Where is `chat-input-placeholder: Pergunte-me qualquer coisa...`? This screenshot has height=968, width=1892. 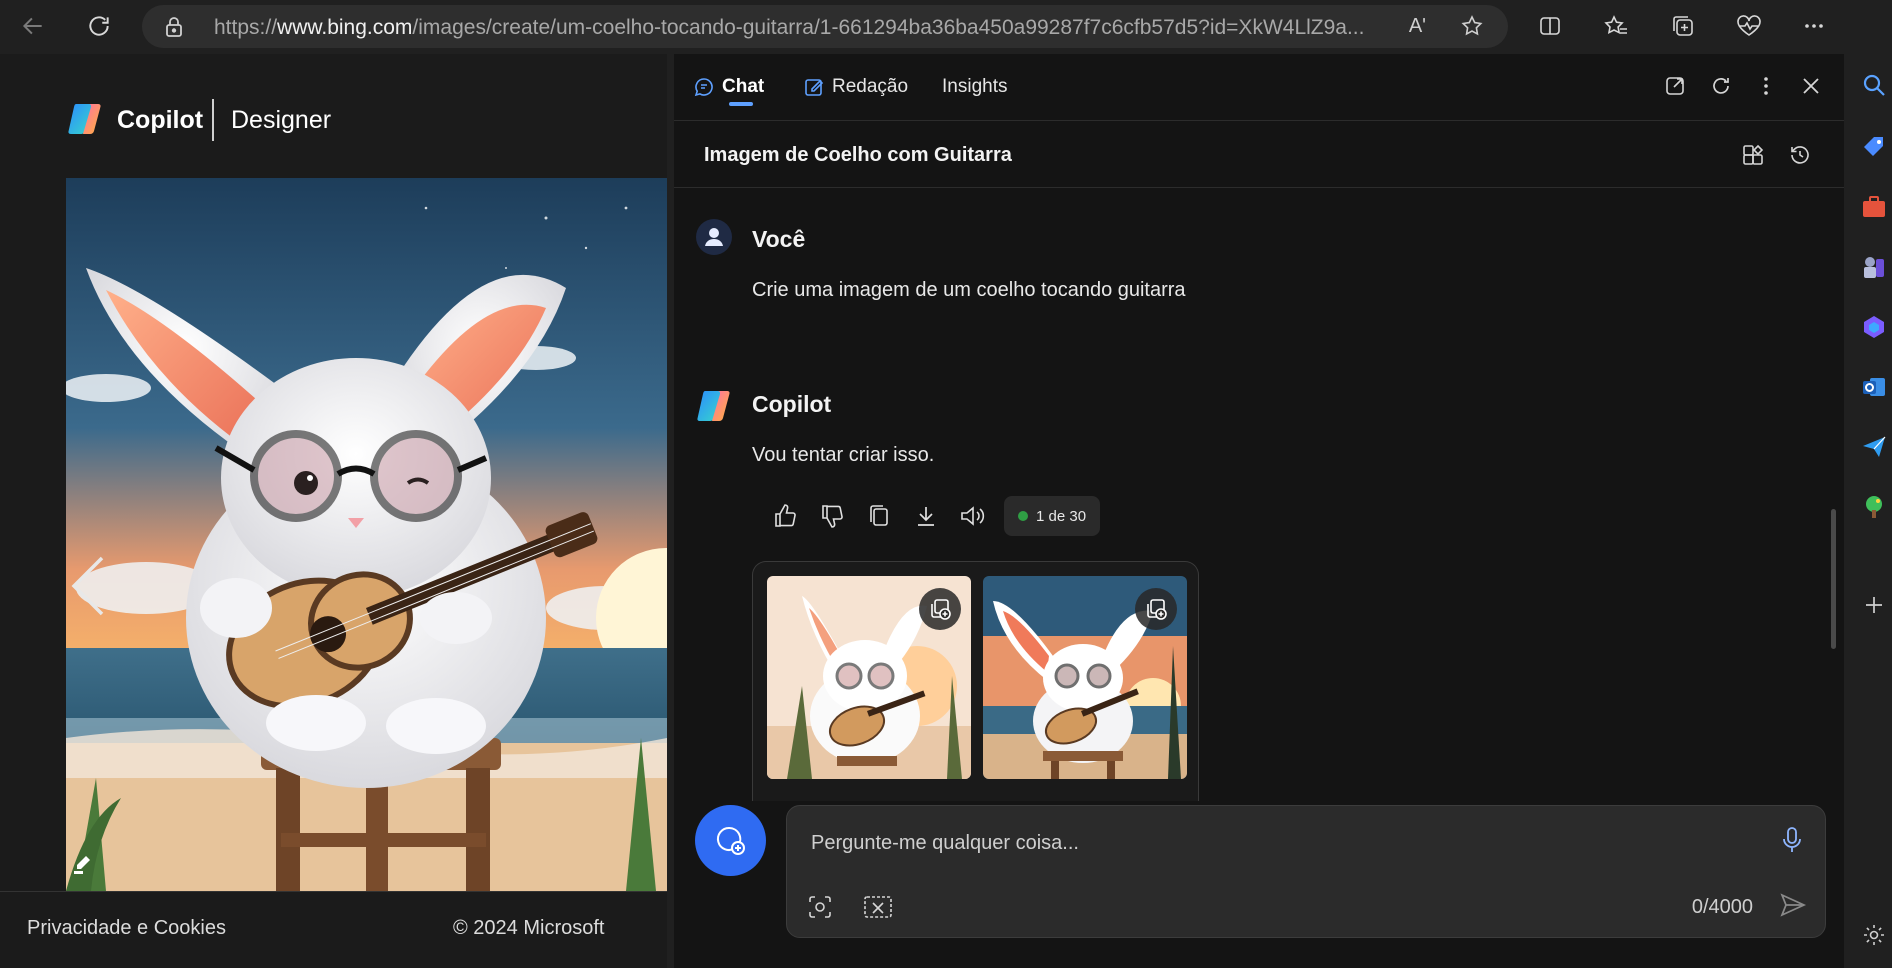
chat-input-placeholder: Pergunte-me qualquer coisa... is located at coordinates (945, 843).